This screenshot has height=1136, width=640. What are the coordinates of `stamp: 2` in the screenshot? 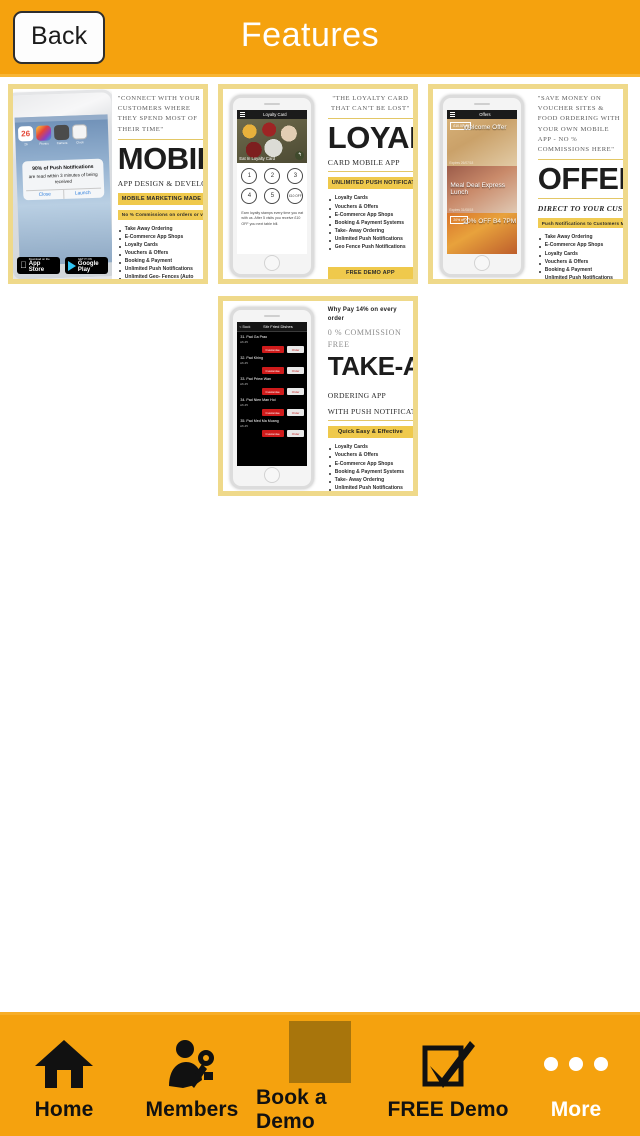 It's located at (272, 176).